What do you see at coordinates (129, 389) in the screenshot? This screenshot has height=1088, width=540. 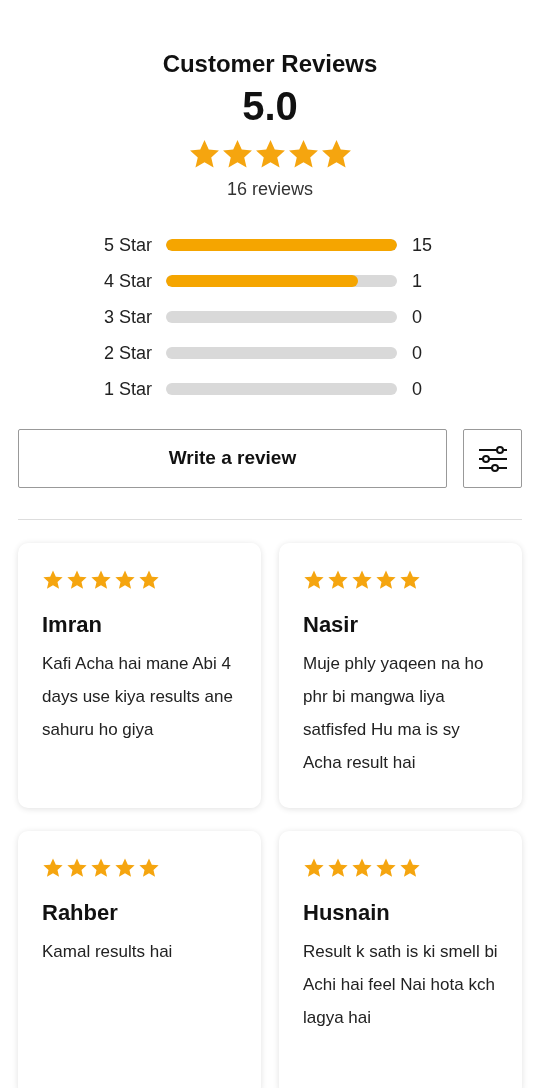 I see `star-label: 1 Star` at bounding box center [129, 389].